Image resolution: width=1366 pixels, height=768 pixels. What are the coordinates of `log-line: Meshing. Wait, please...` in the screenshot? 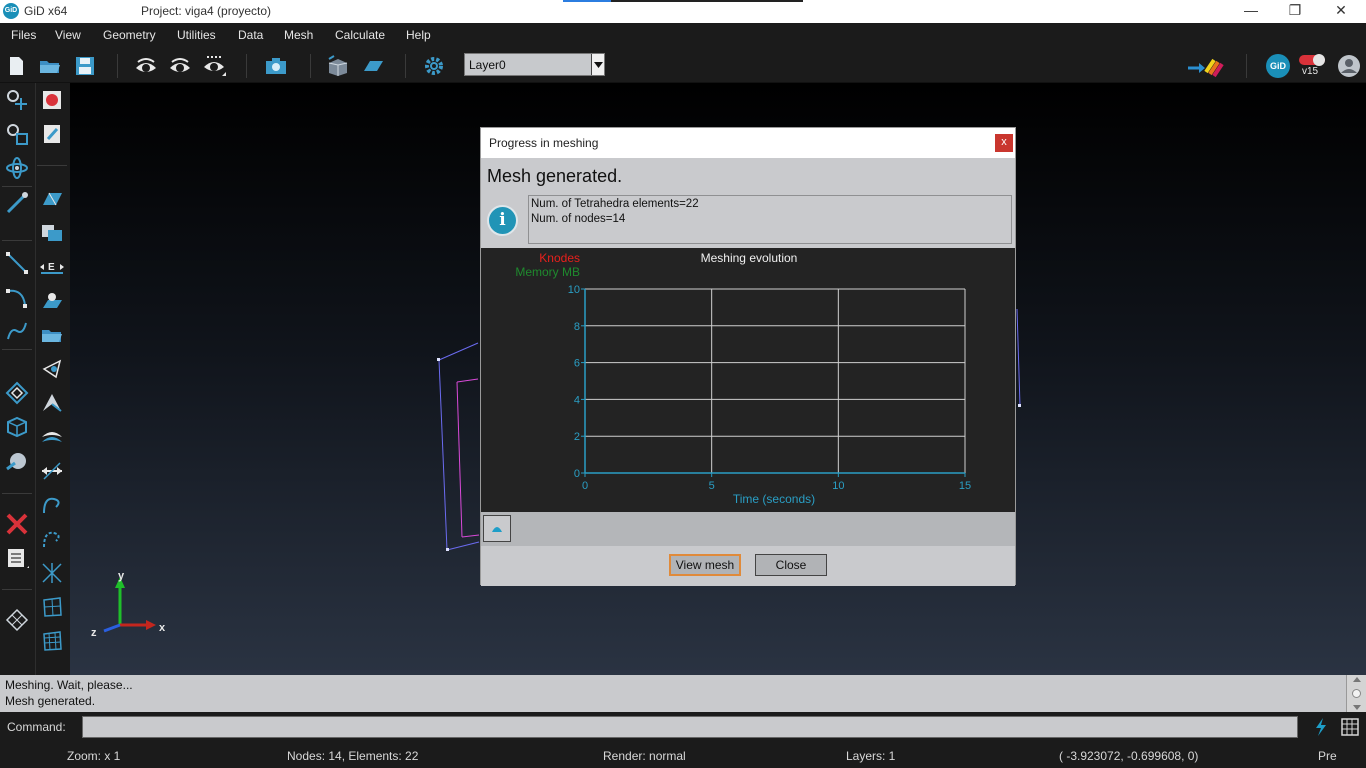 It's located at (69, 685).